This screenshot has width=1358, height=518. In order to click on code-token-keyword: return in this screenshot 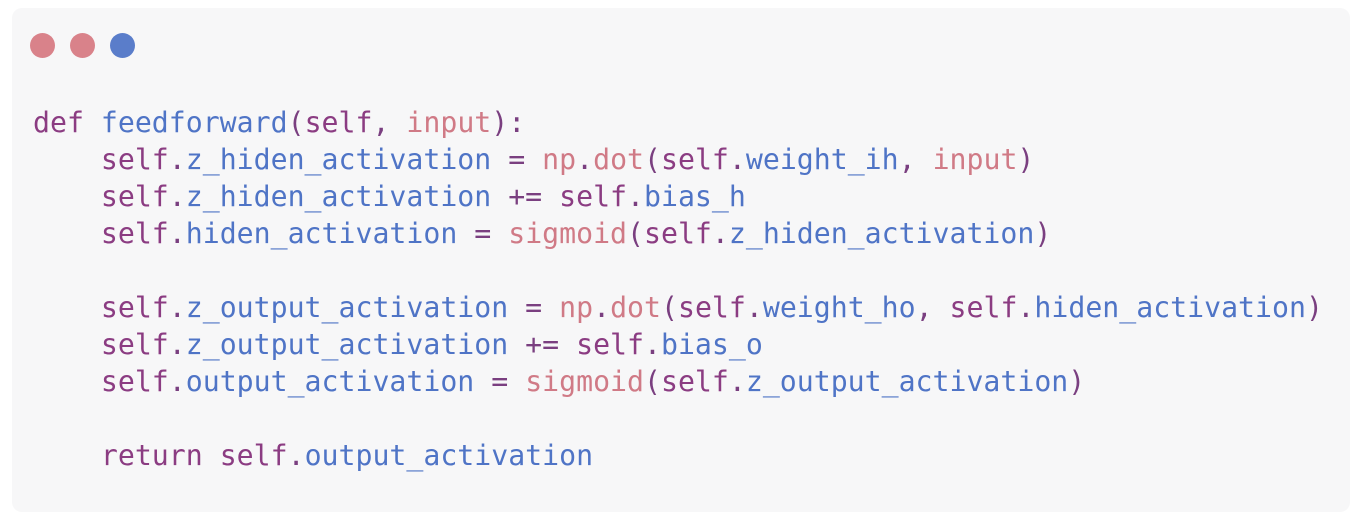, I will do `click(160, 455)`.